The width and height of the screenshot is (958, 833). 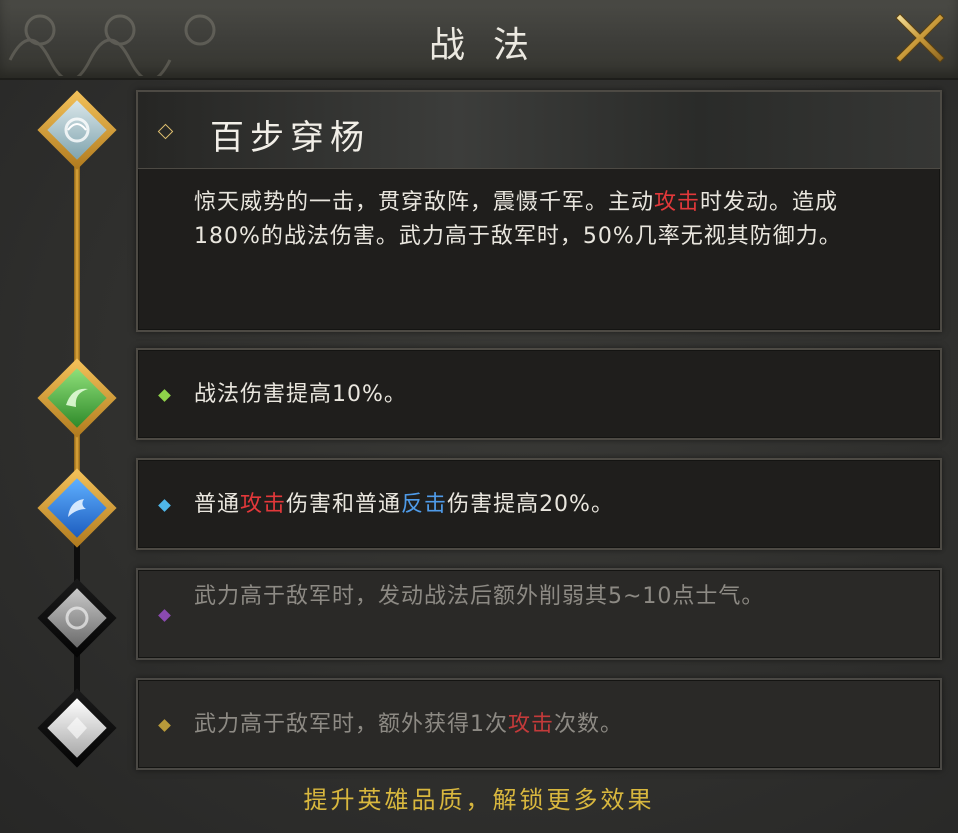 I want to click on effect-card-1: 战法伤害提高10%。, so click(x=539, y=394).